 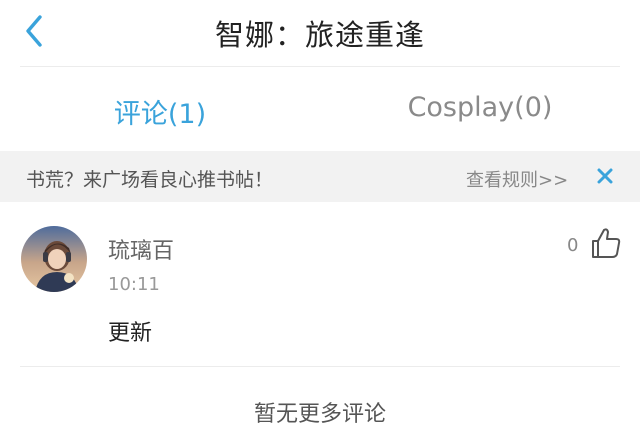 I want to click on header-bar: 智娜：旅途重逢, so click(x=320, y=32).